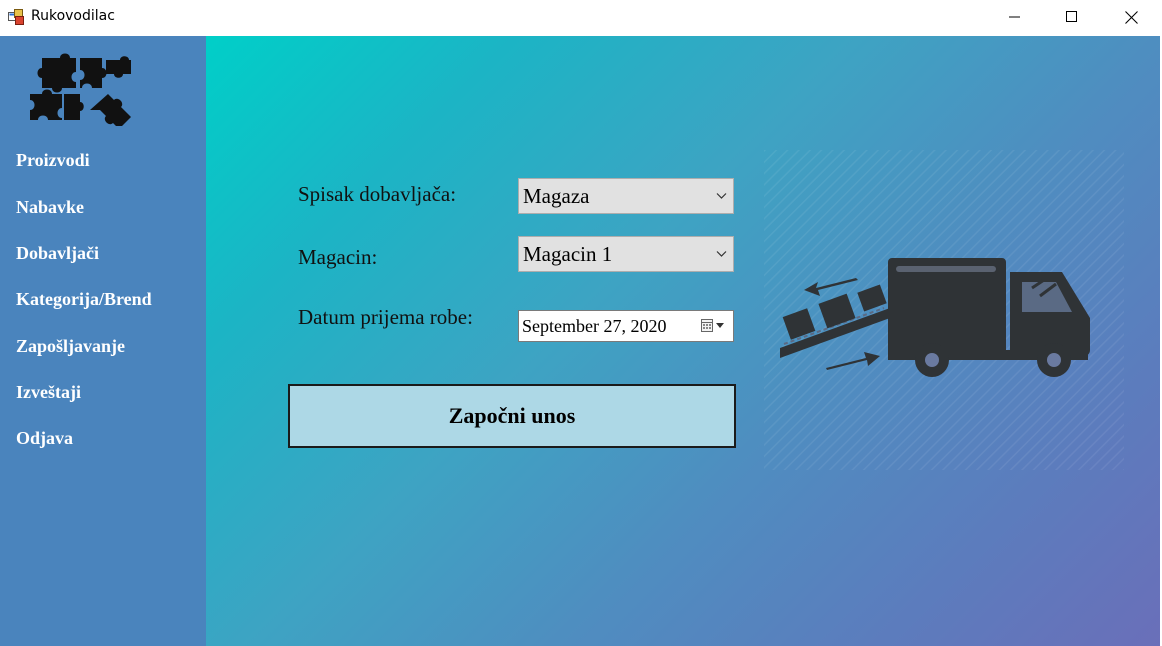 The width and height of the screenshot is (1162, 646). What do you see at coordinates (377, 194) in the screenshot?
I see `supplier-label: Spisak dobavljača:` at bounding box center [377, 194].